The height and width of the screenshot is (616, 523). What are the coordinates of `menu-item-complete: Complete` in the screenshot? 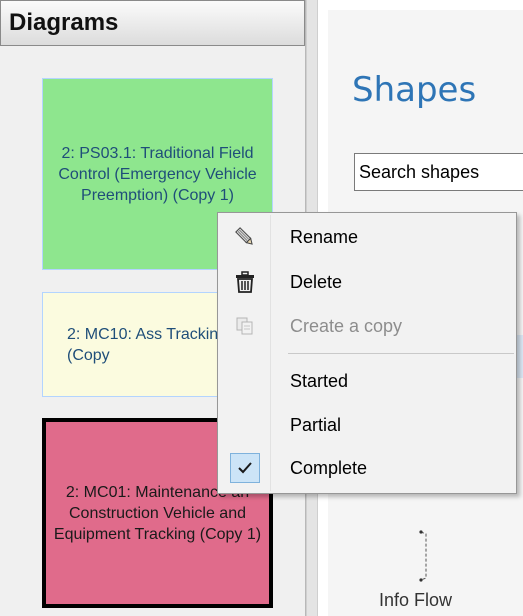 It's located at (367, 468).